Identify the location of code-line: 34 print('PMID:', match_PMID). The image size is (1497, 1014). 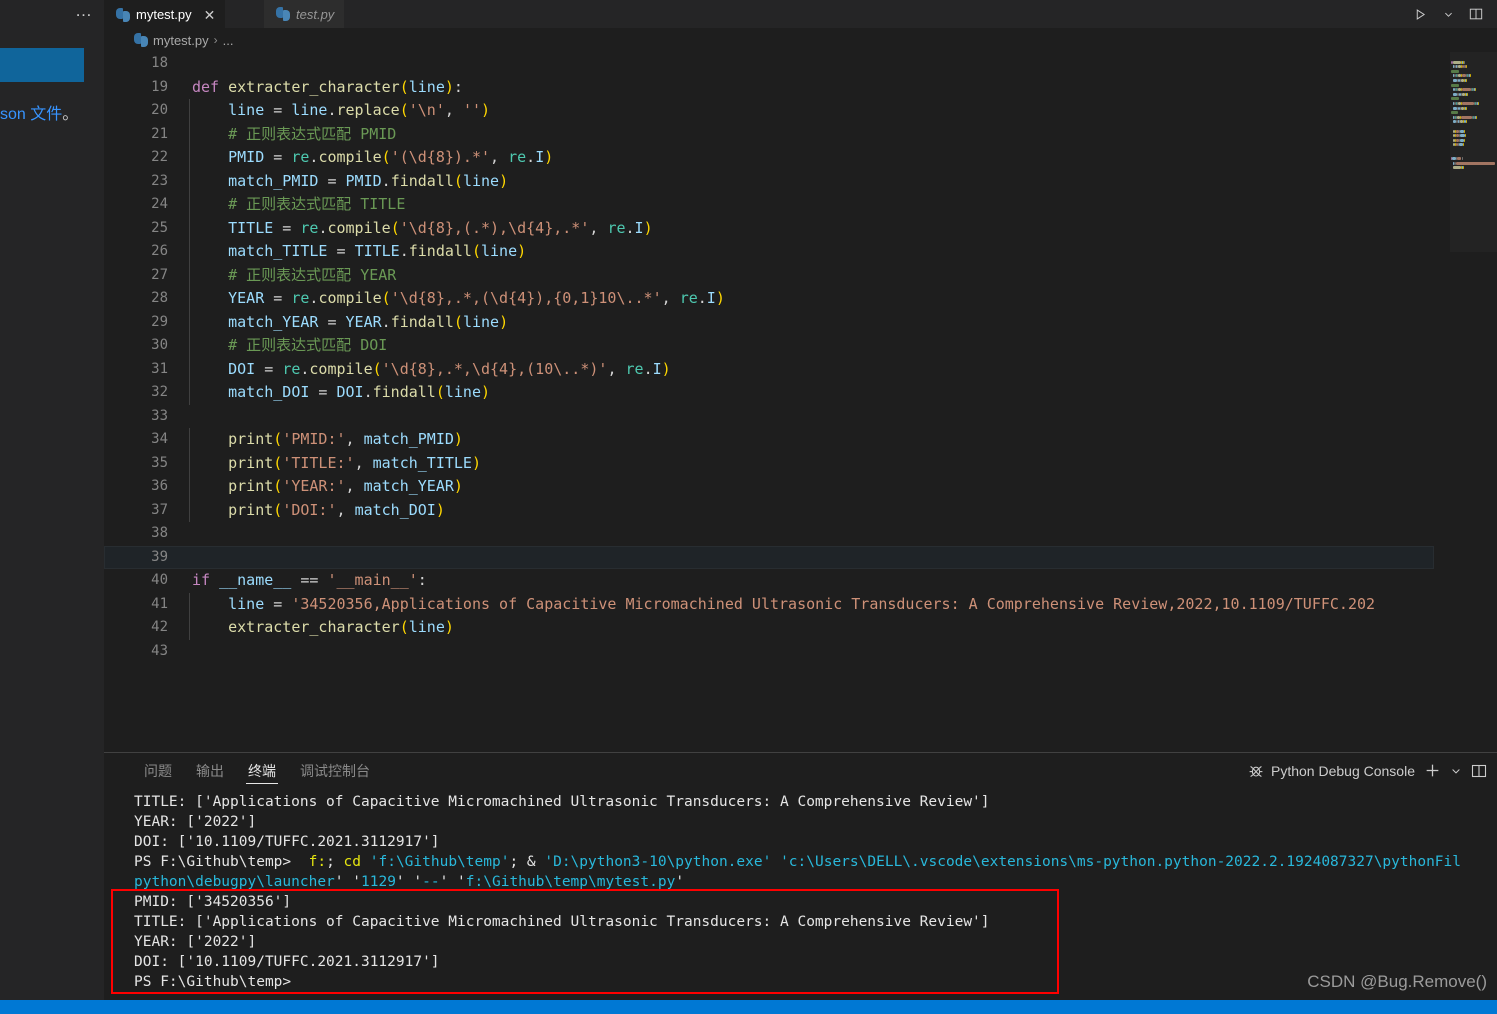
(769, 440).